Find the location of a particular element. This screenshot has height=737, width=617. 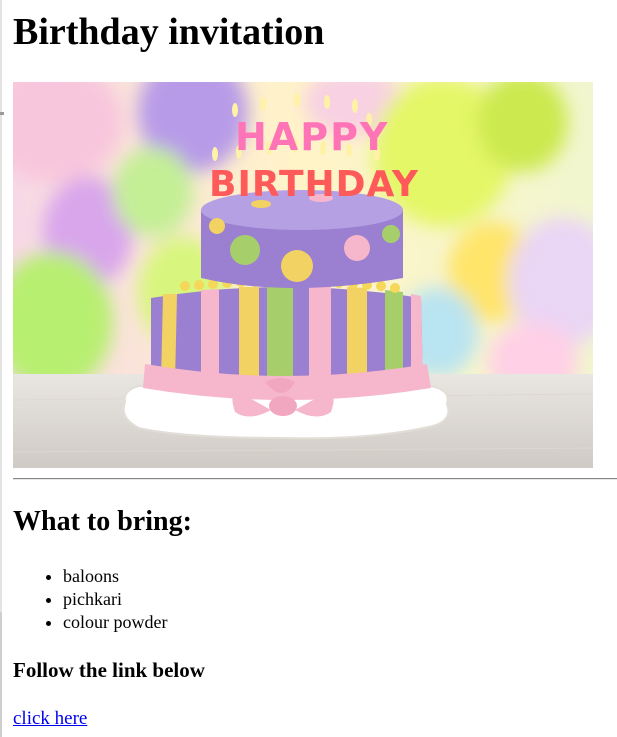

edge-lower-shade is located at coordinates (1, 674).